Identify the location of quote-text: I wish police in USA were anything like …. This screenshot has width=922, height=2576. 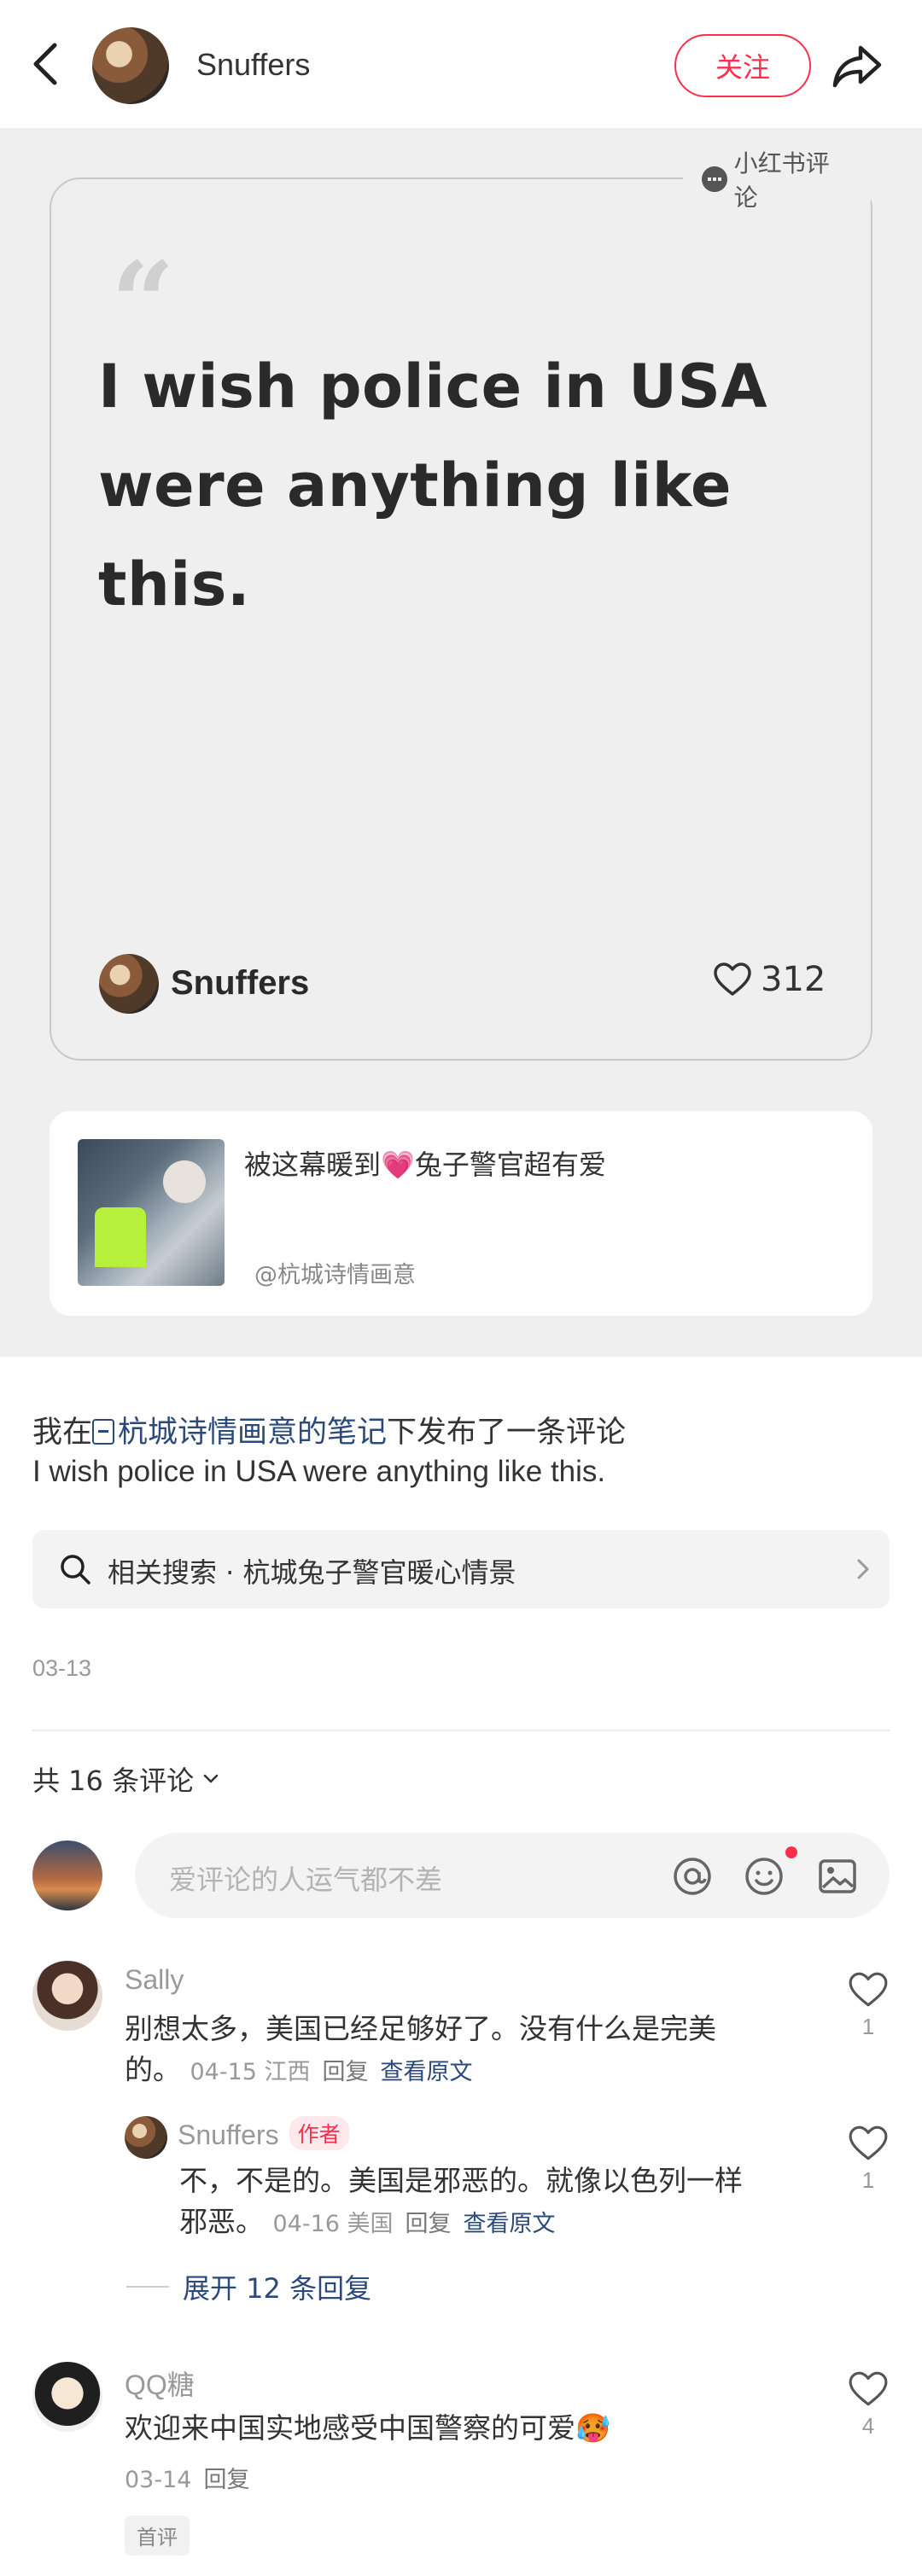
(433, 485).